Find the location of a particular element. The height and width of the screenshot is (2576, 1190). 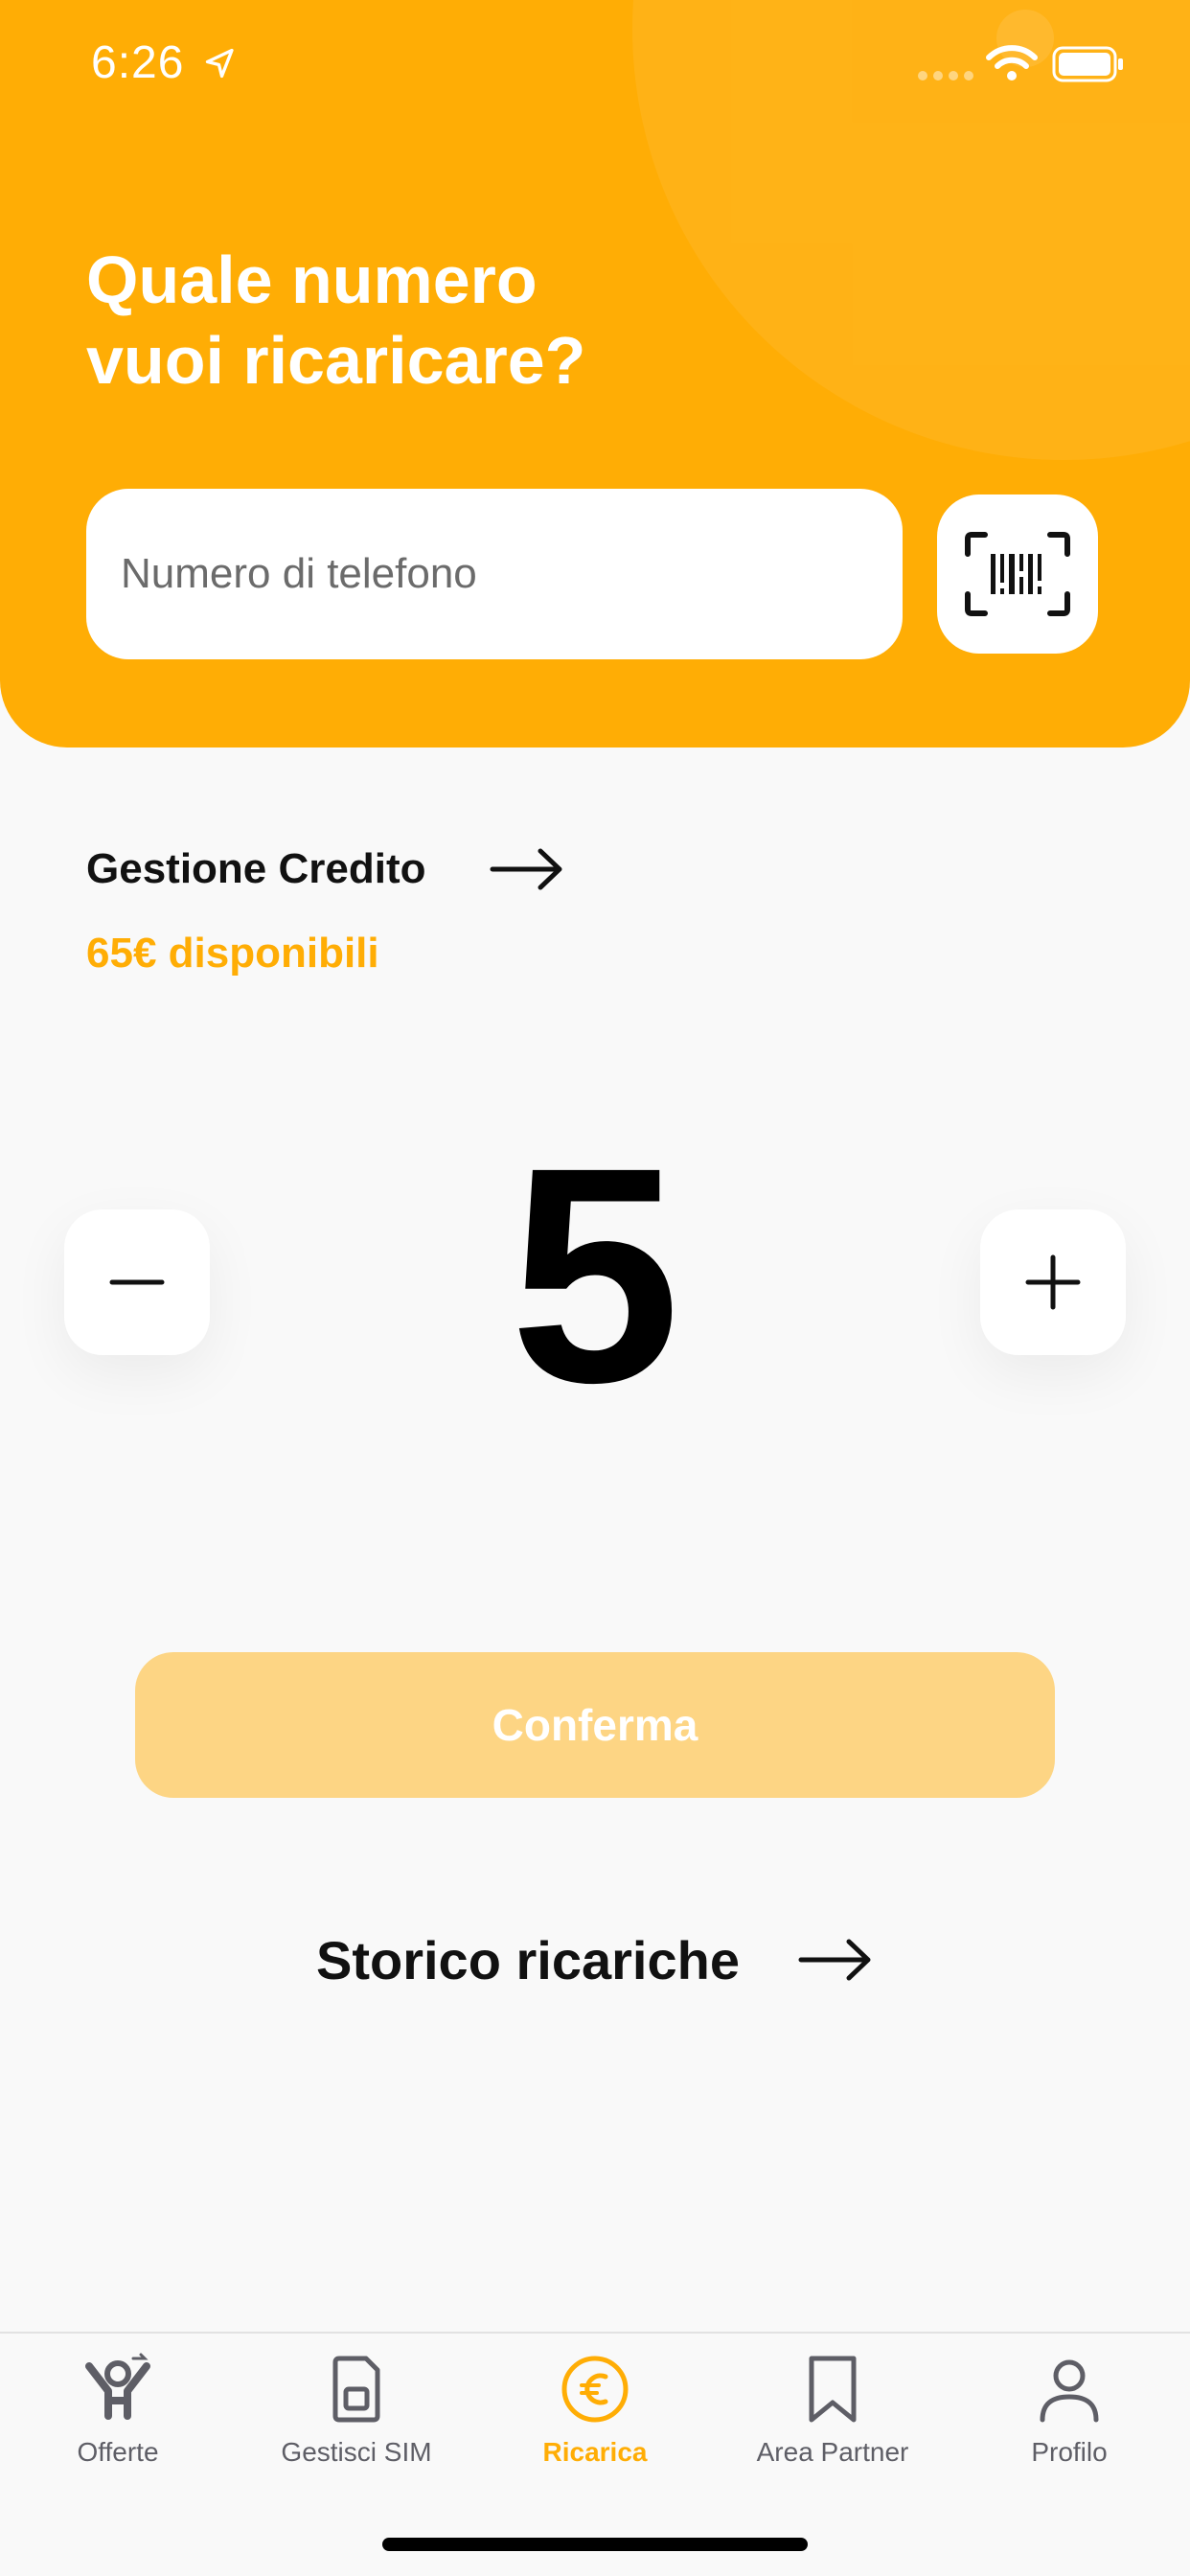

euro-icon is located at coordinates (595, 2389).